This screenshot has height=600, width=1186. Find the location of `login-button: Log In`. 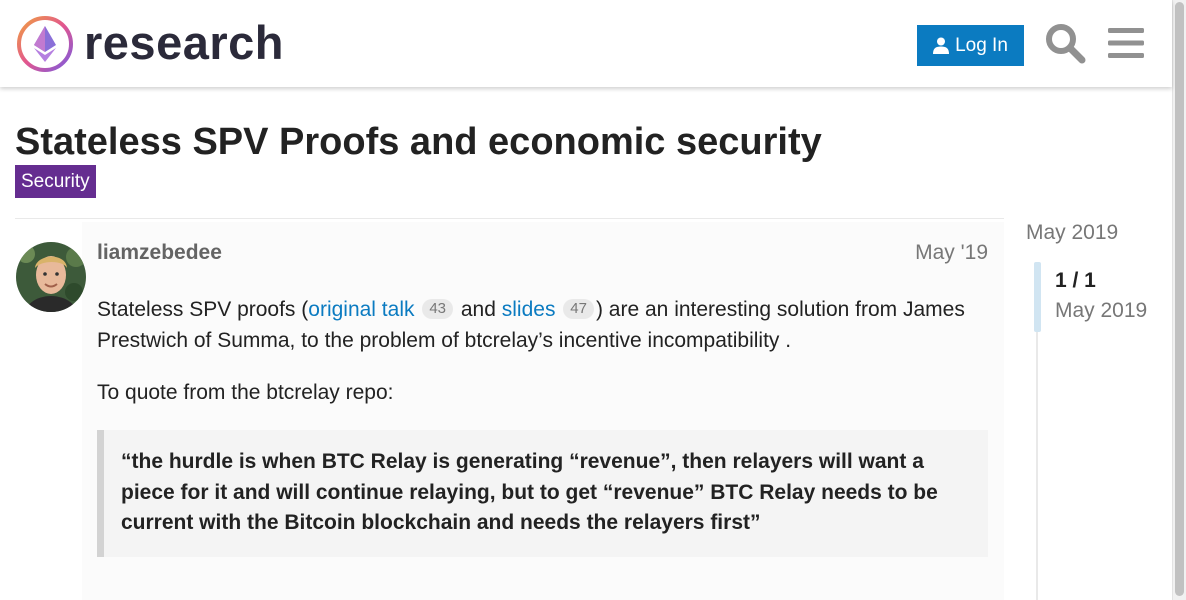

login-button: Log In is located at coordinates (970, 45).